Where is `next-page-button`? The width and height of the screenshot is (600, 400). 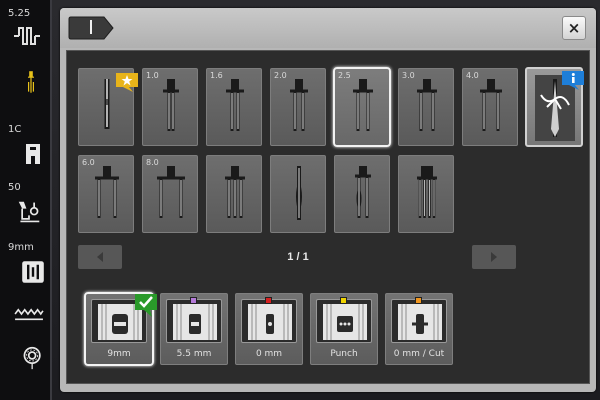 next-page-button is located at coordinates (494, 257).